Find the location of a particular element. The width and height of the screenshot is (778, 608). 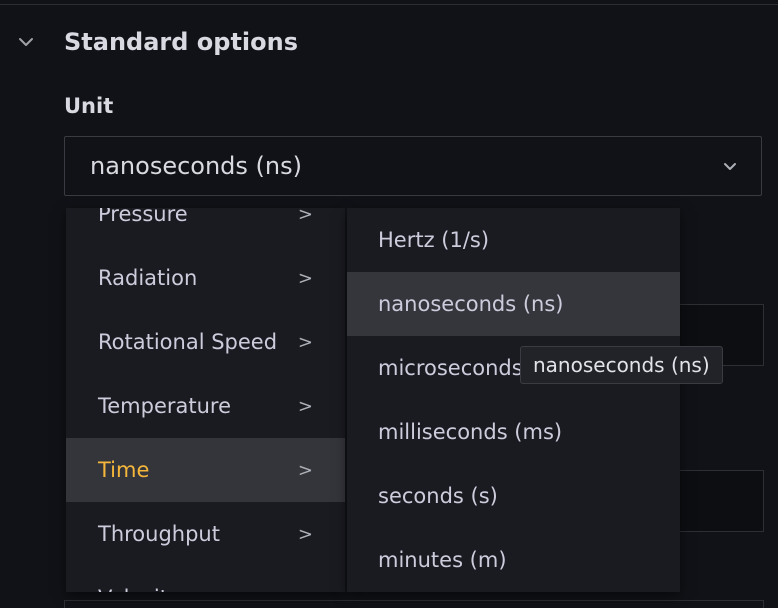

category-item-velocity: Velocity > is located at coordinates (205, 579).